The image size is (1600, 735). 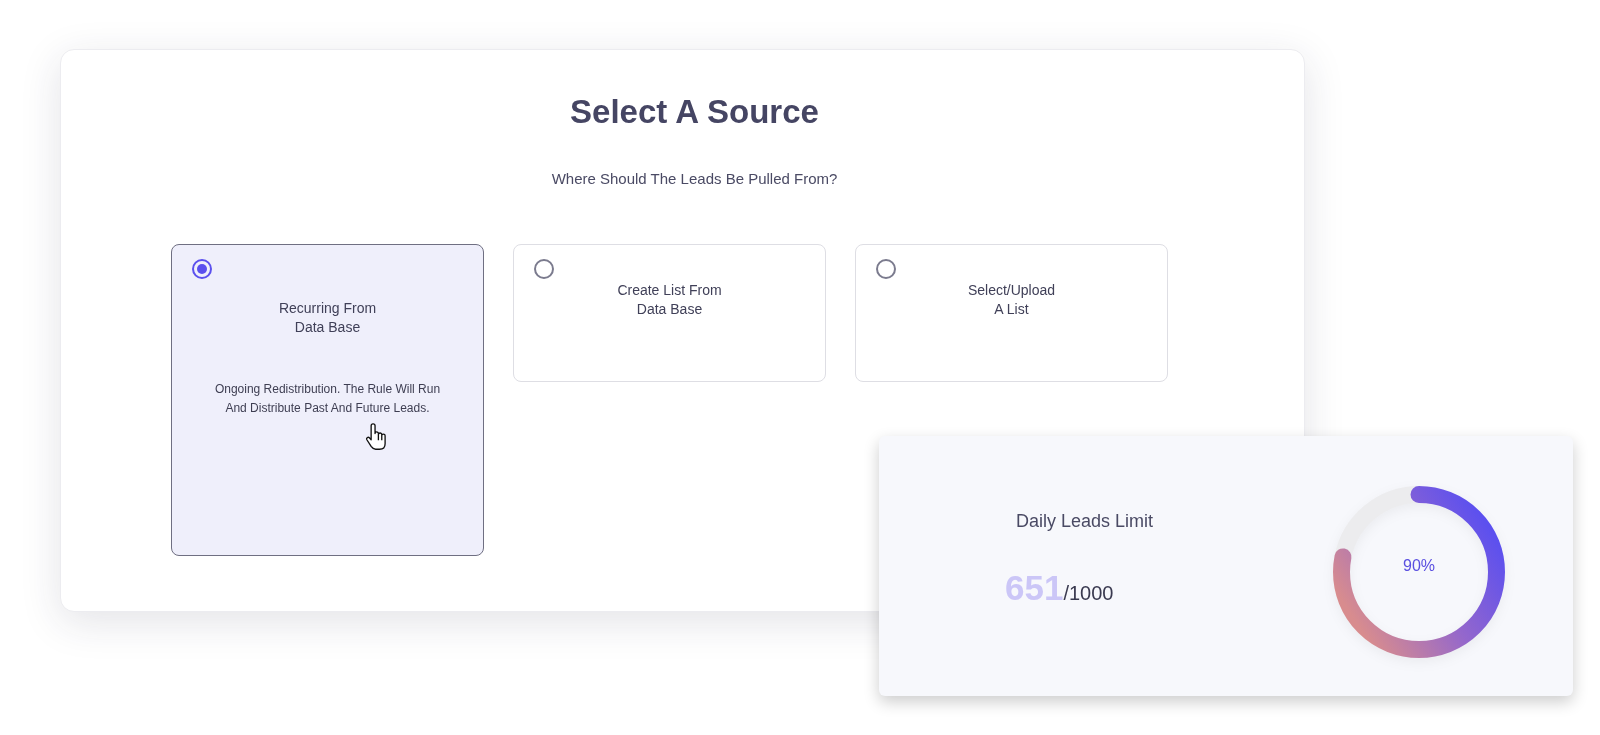 What do you see at coordinates (1088, 593) in the screenshot?
I see `limit-total: /1000` at bounding box center [1088, 593].